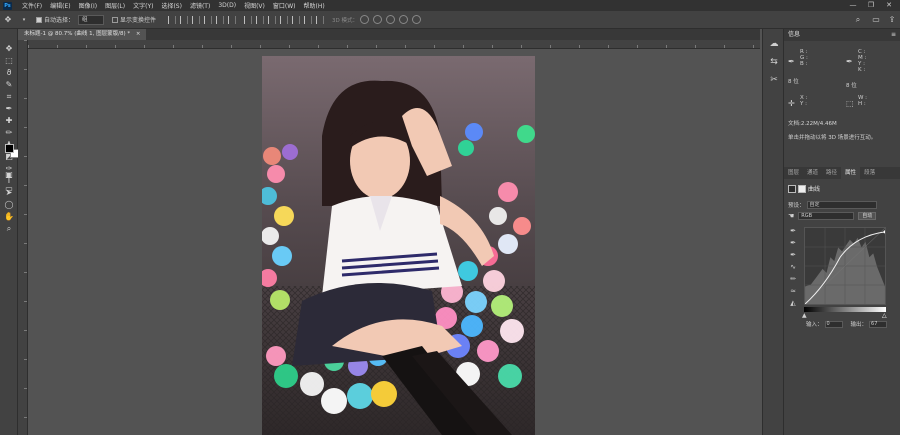 The height and width of the screenshot is (435, 900). What do you see at coordinates (391, 19) in the screenshot?
I see `drag-3d-icon` at bounding box center [391, 19].